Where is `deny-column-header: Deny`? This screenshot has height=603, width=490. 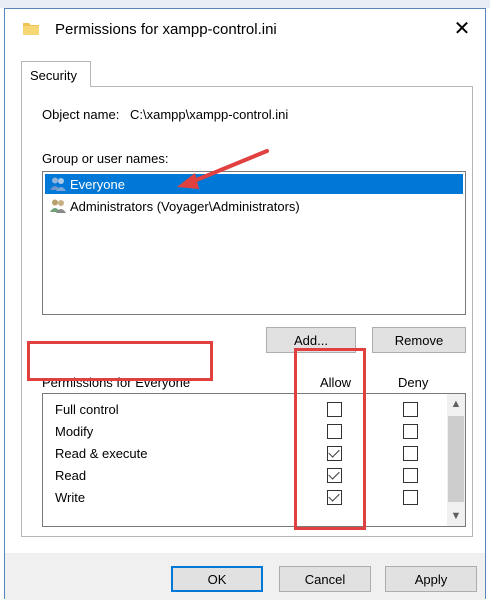
deny-column-header: Deny is located at coordinates (413, 382).